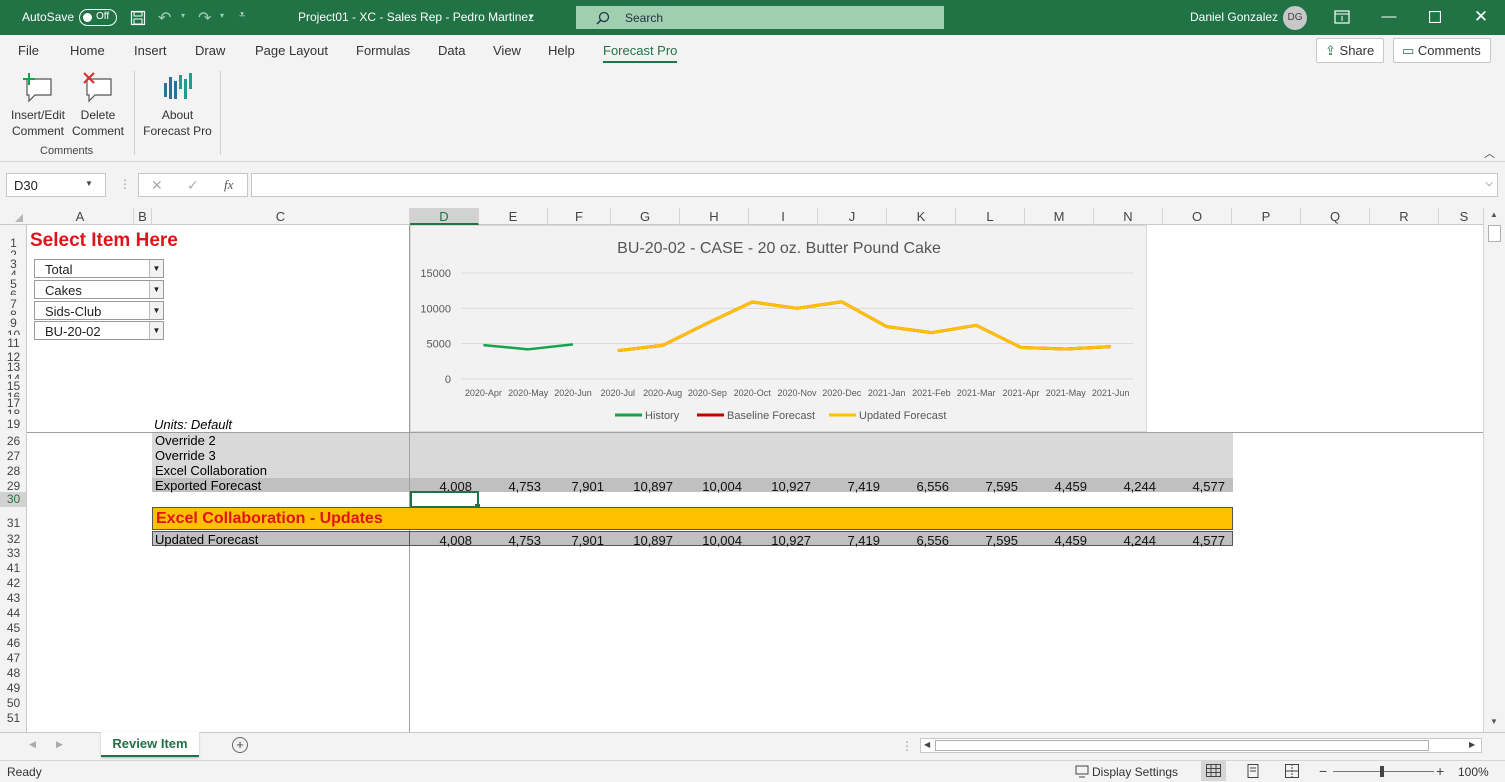  I want to click on row-header: 48, so click(13, 673).